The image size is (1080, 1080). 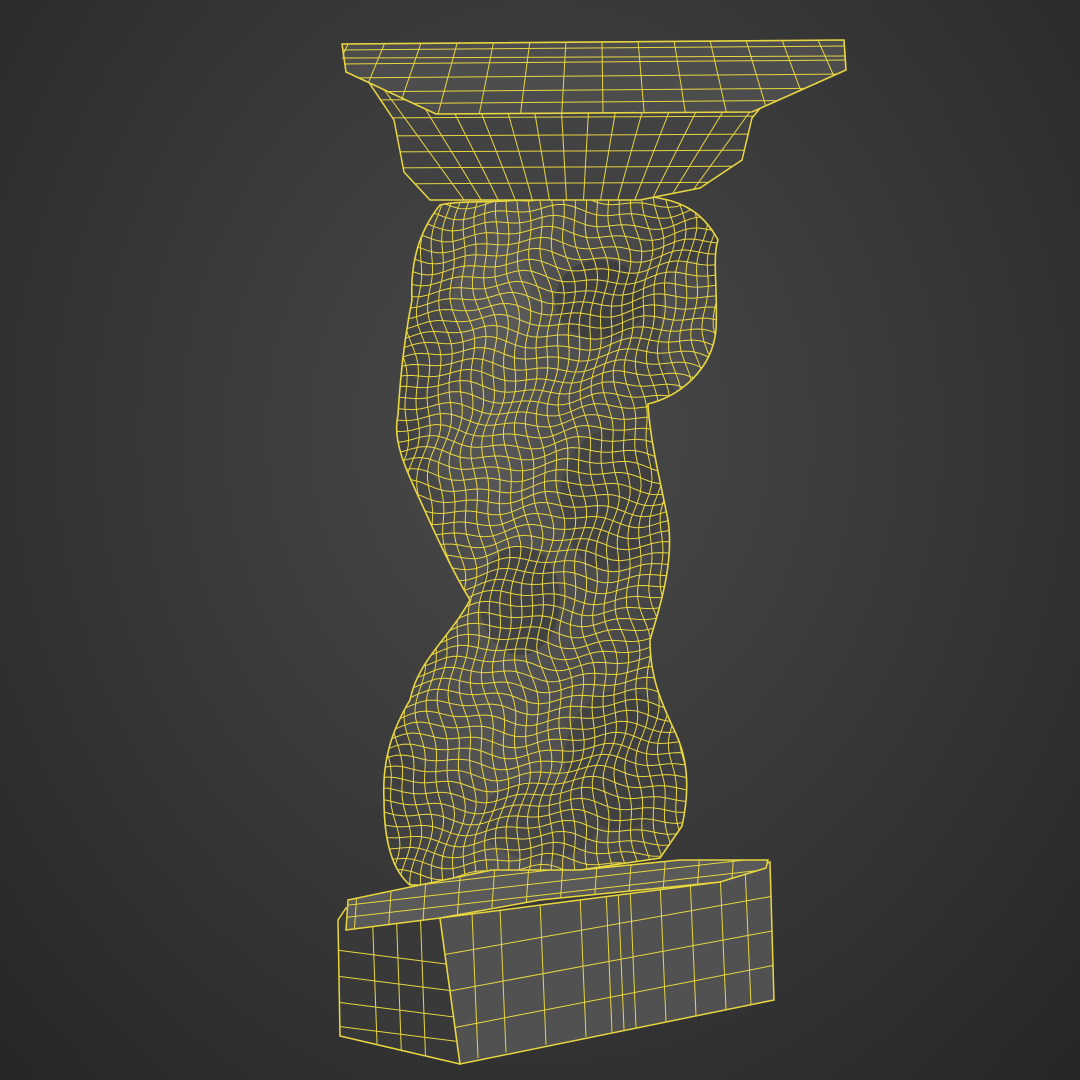 I want to click on capital-block, so click(x=594, y=120).